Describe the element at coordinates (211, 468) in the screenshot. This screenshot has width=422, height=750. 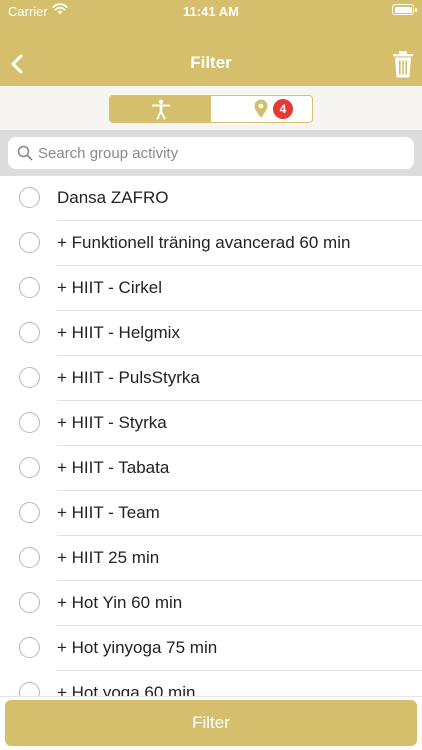
I see `list-item: + HIIT - Tabata` at that location.